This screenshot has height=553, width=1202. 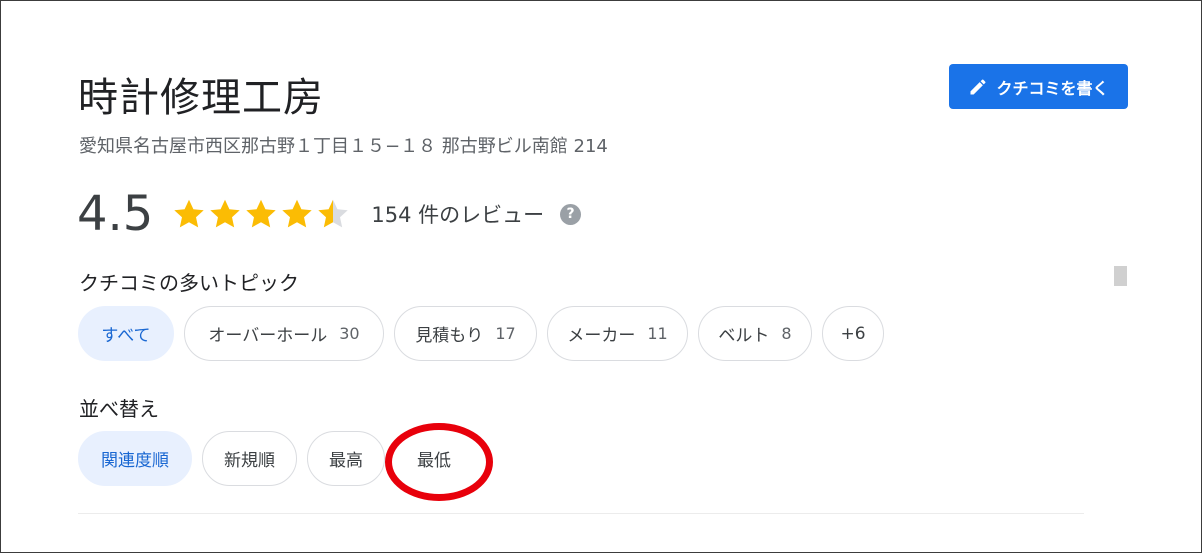 What do you see at coordinates (249, 461) in the screenshot?
I see `chip-label: 新規順` at bounding box center [249, 461].